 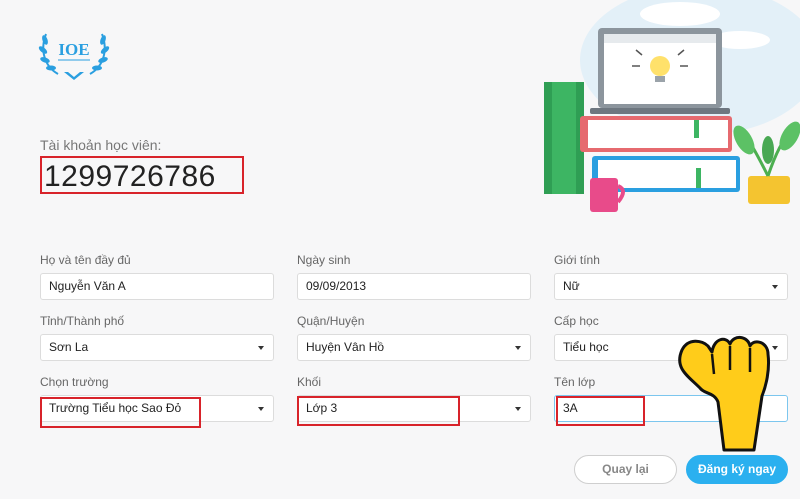 What do you see at coordinates (85, 260) in the screenshot?
I see `fullname-label: Họ và tên đầy đủ` at bounding box center [85, 260].